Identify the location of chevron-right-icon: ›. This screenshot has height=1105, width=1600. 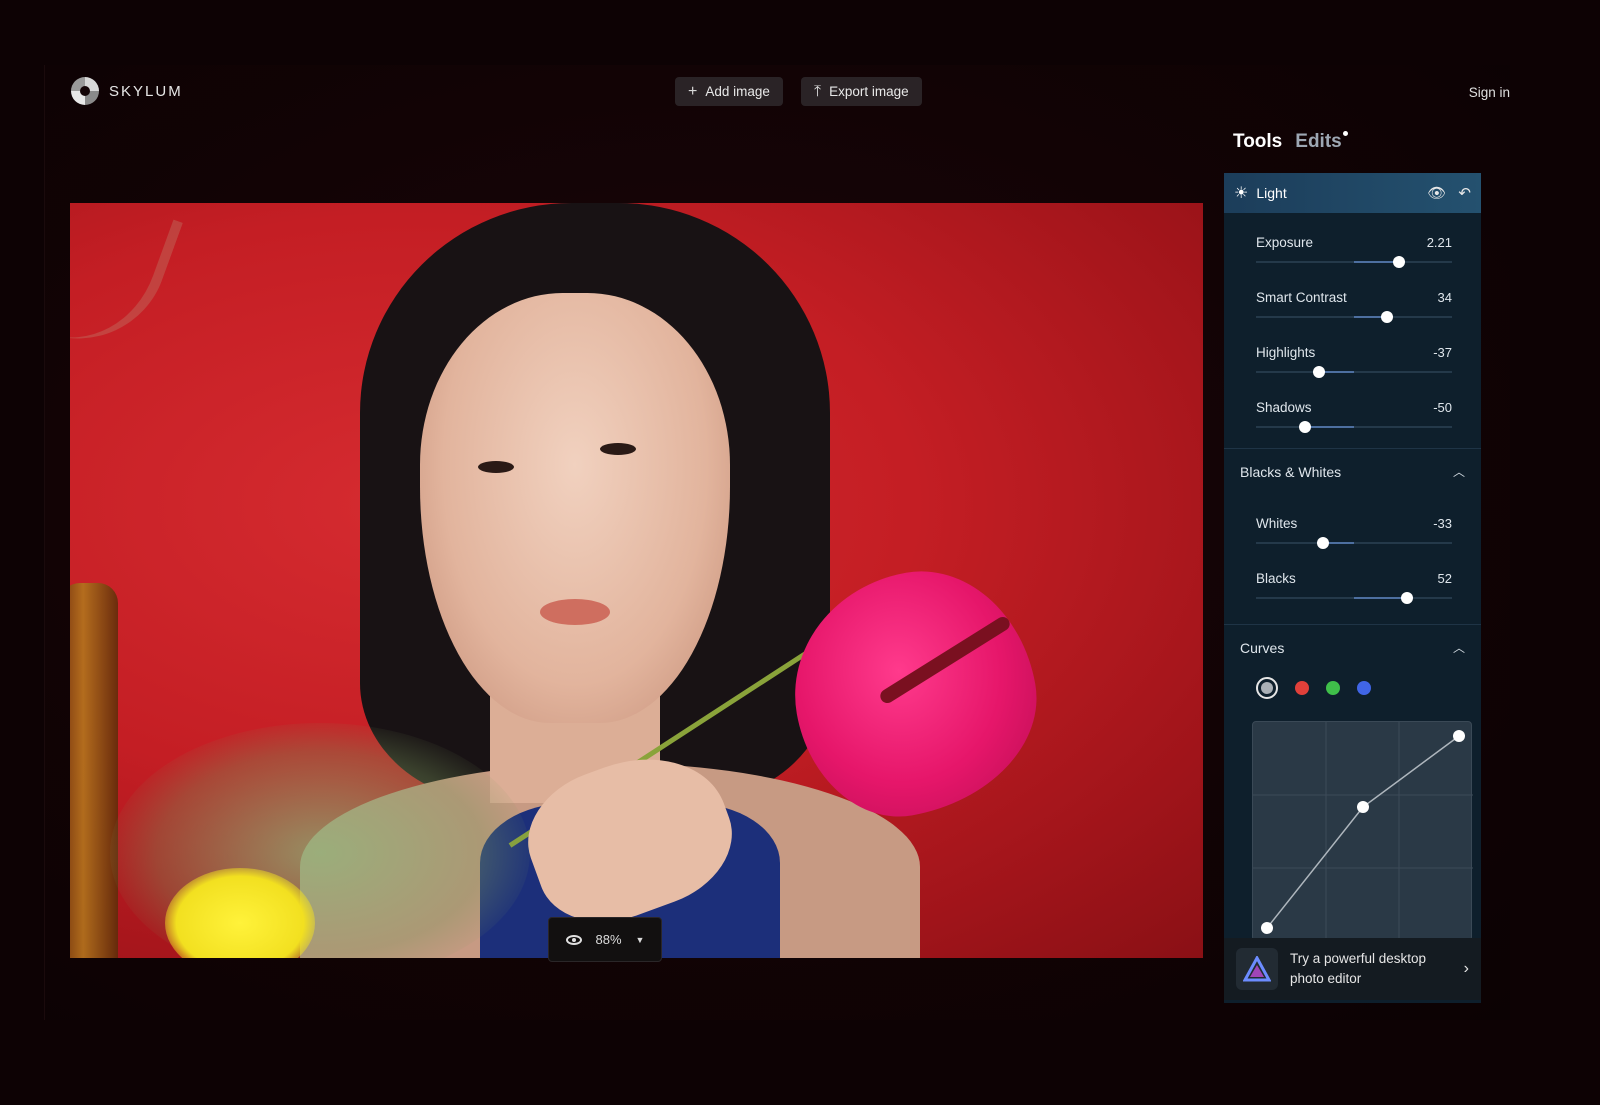
(1466, 969).